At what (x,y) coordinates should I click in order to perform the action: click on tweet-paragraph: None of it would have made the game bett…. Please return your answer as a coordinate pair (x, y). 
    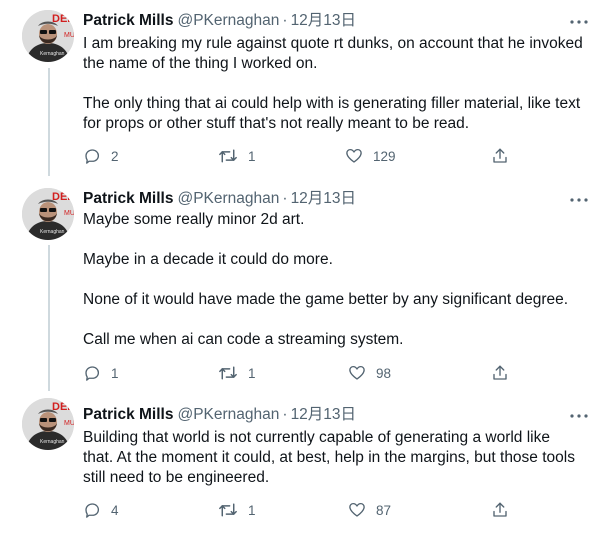
    Looking at the image, I should click on (326, 299).